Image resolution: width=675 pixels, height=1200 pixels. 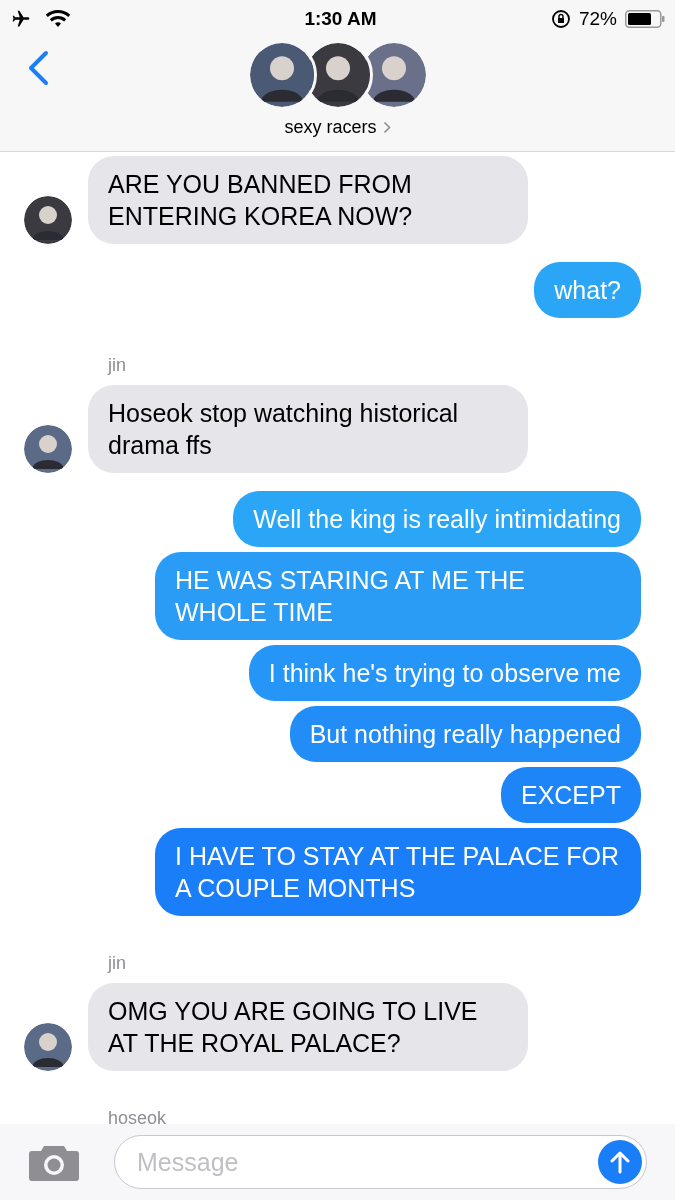 I want to click on sender-name: hoseok, so click(x=137, y=1115).